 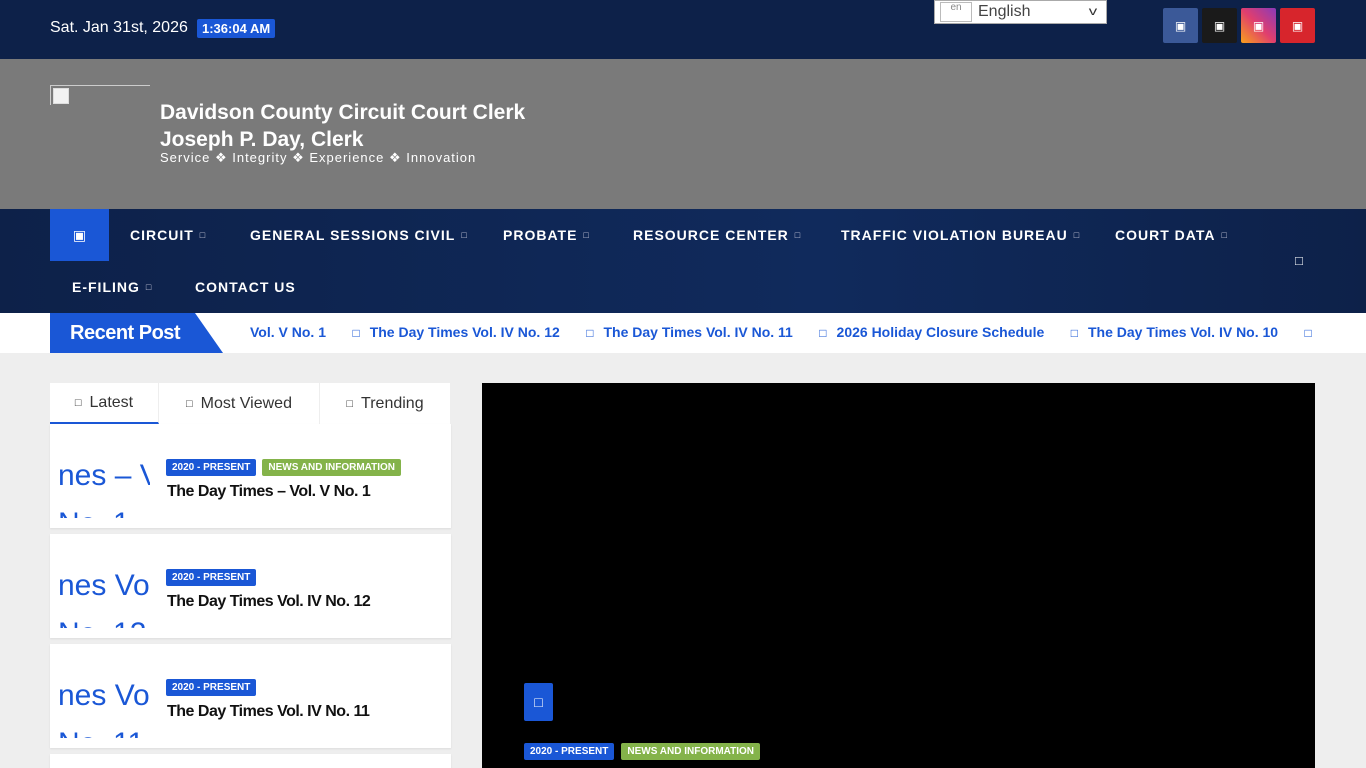 What do you see at coordinates (104, 598) in the screenshot?
I see `thumbnail-text: nes Vo No. 12` at bounding box center [104, 598].